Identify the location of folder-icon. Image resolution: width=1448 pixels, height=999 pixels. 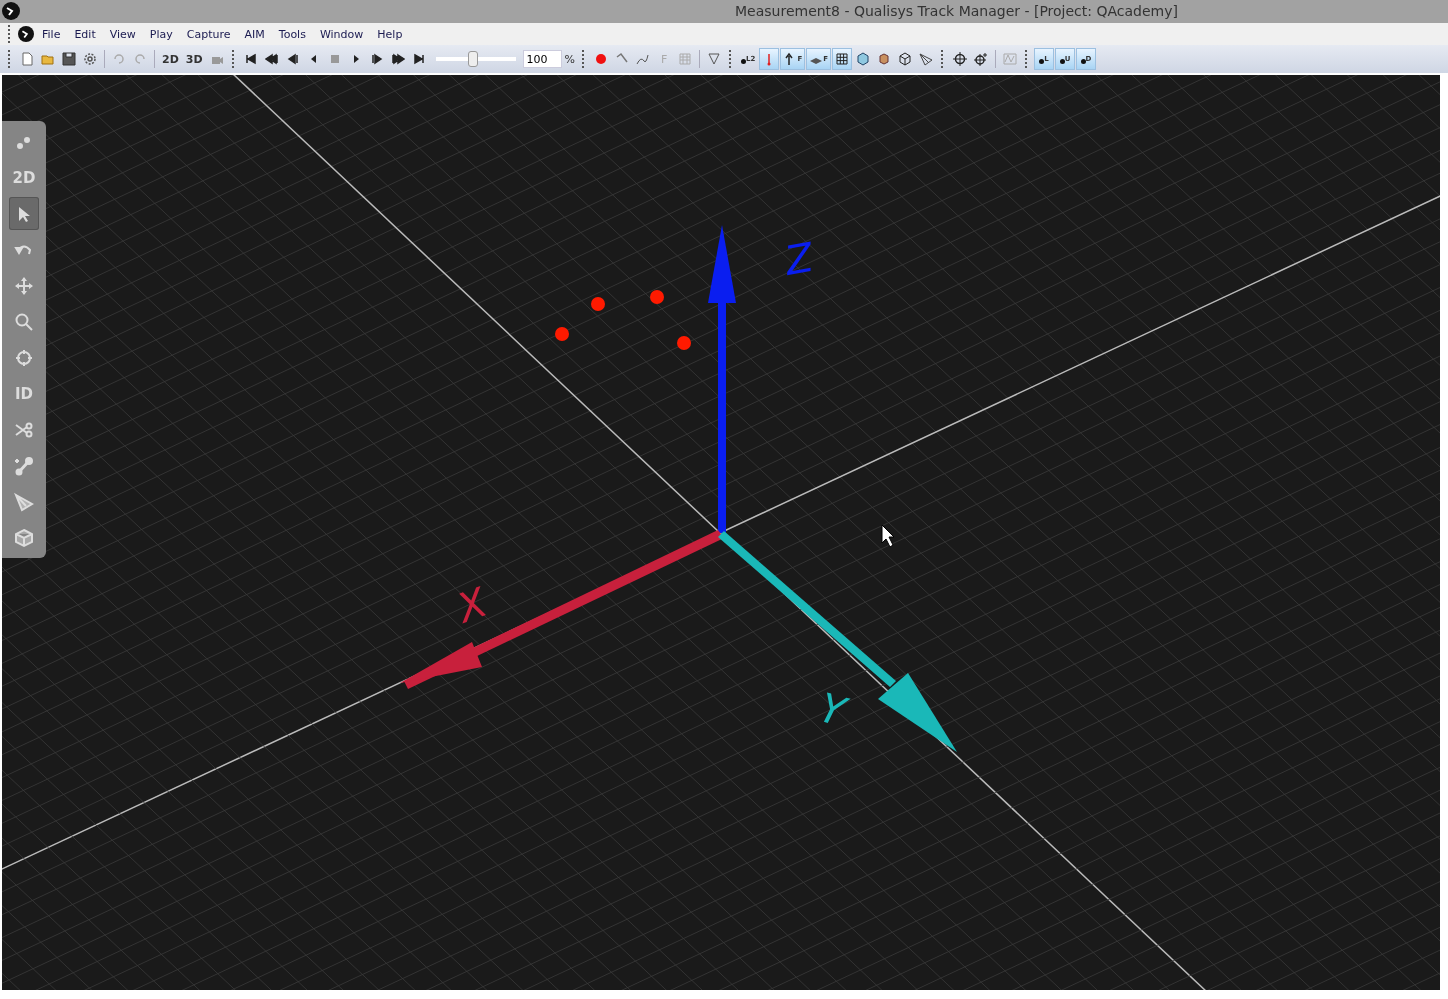
(48, 59).